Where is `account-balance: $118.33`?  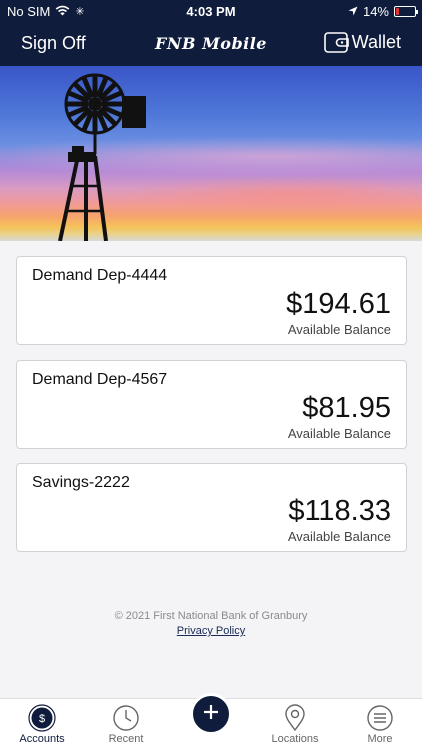
account-balance: $118.33 is located at coordinates (339, 511).